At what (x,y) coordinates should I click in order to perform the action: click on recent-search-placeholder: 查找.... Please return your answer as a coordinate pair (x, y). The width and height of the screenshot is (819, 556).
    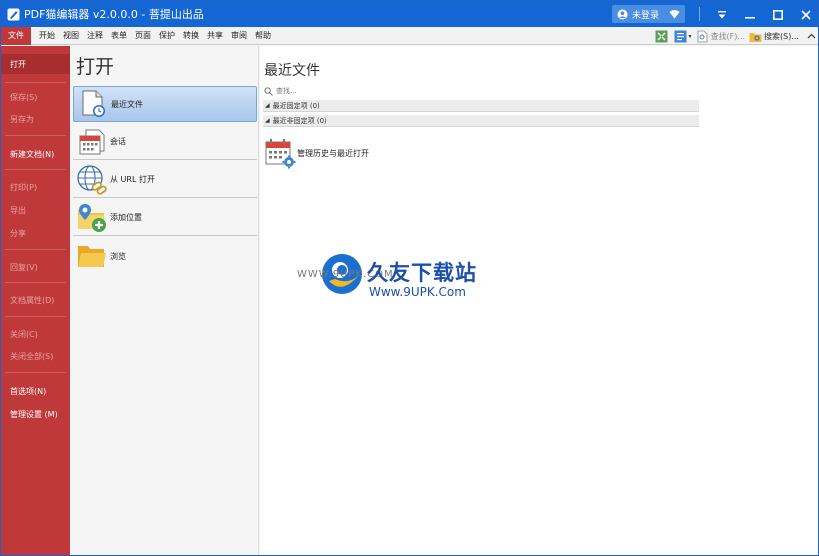
    Looking at the image, I should click on (286, 91).